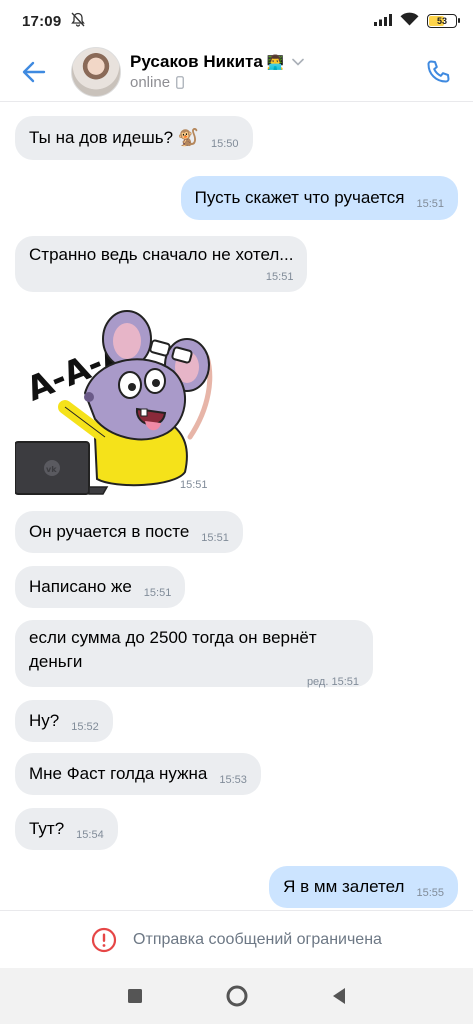 The width and height of the screenshot is (473, 1024). I want to click on message-text: Он ручается в посте, so click(109, 531).